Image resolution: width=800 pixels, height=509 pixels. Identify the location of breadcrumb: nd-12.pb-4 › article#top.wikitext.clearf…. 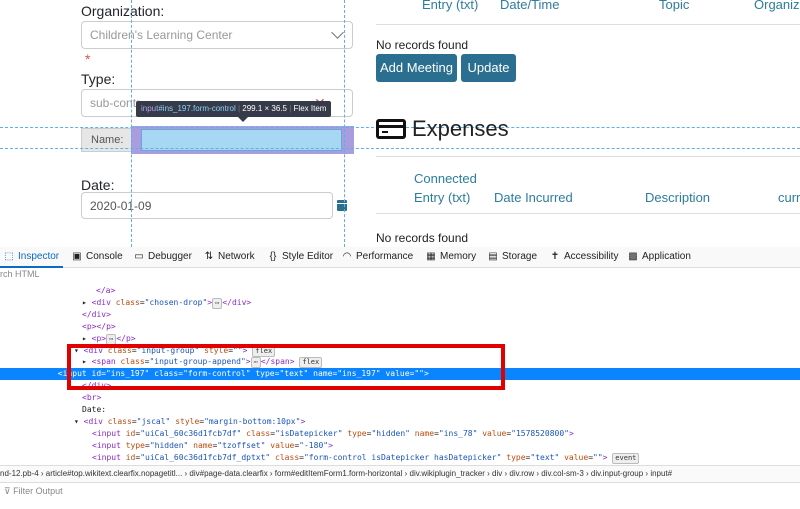
(400, 473).